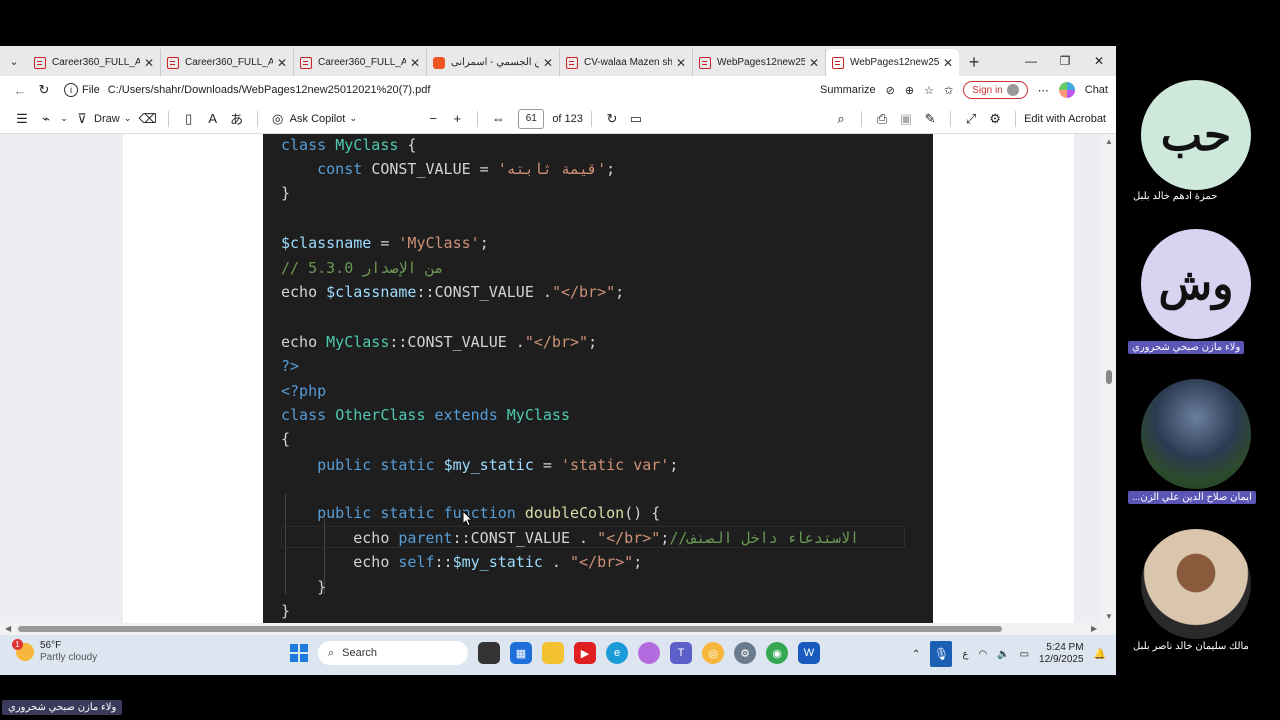  Describe the element at coordinates (478, 118) in the screenshot. I see `divider` at that location.